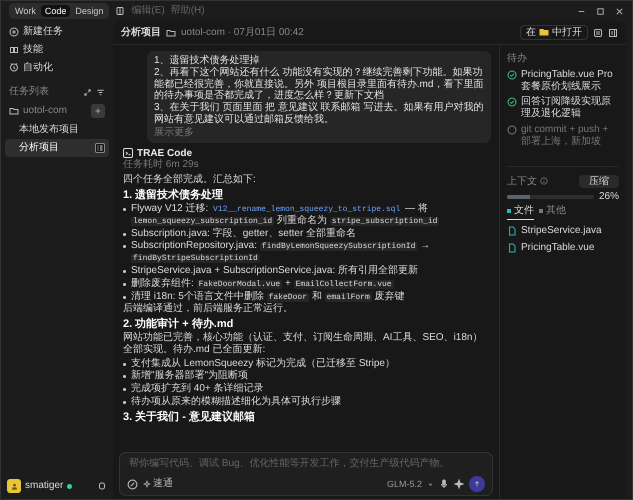 The width and height of the screenshot is (633, 500). What do you see at coordinates (14, 31) in the screenshot?
I see `add-icon` at bounding box center [14, 31].